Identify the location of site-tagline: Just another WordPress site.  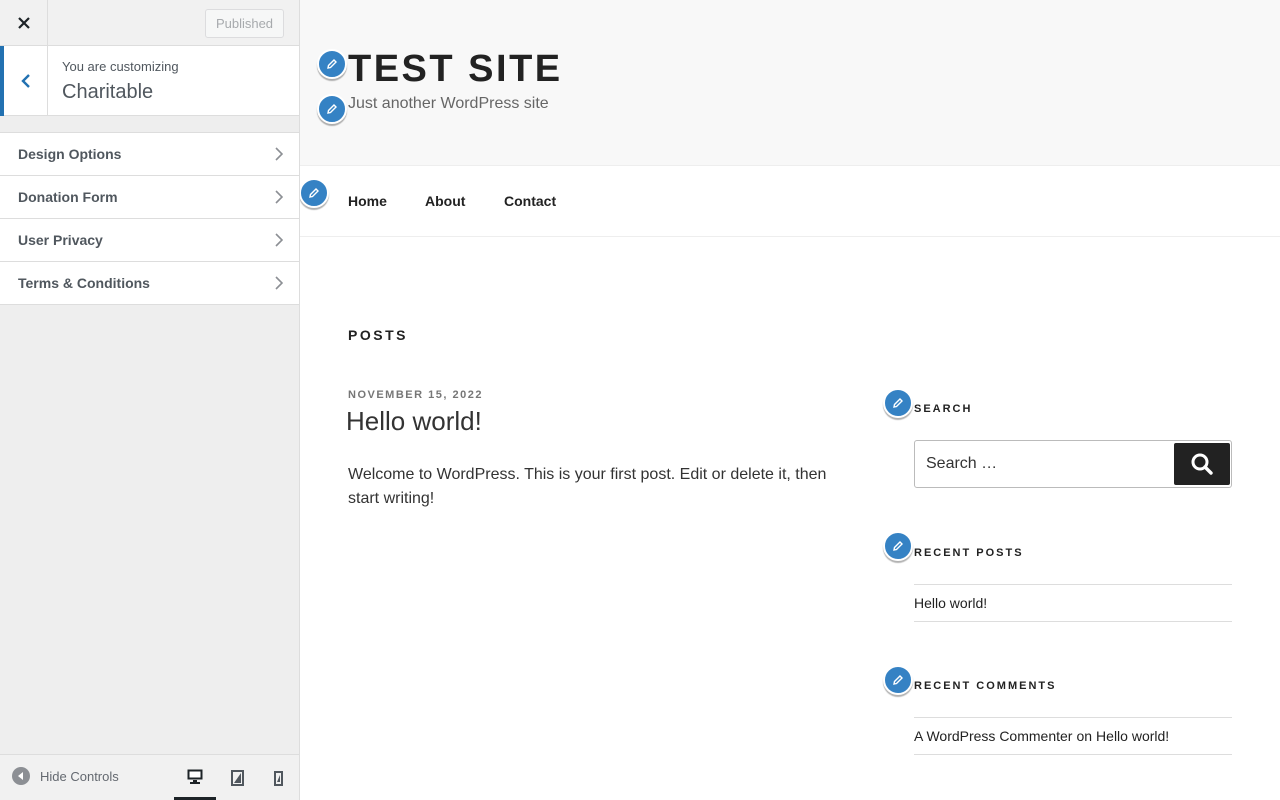
(448, 103).